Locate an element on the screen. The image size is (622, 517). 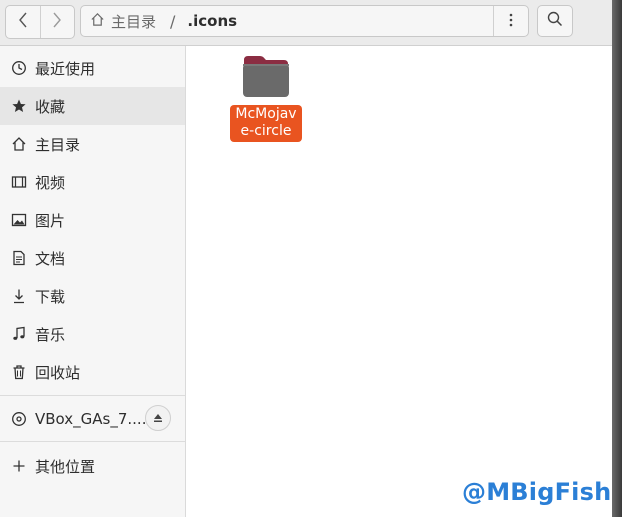
sidebar-item-label: 图片 is located at coordinates (50, 220).